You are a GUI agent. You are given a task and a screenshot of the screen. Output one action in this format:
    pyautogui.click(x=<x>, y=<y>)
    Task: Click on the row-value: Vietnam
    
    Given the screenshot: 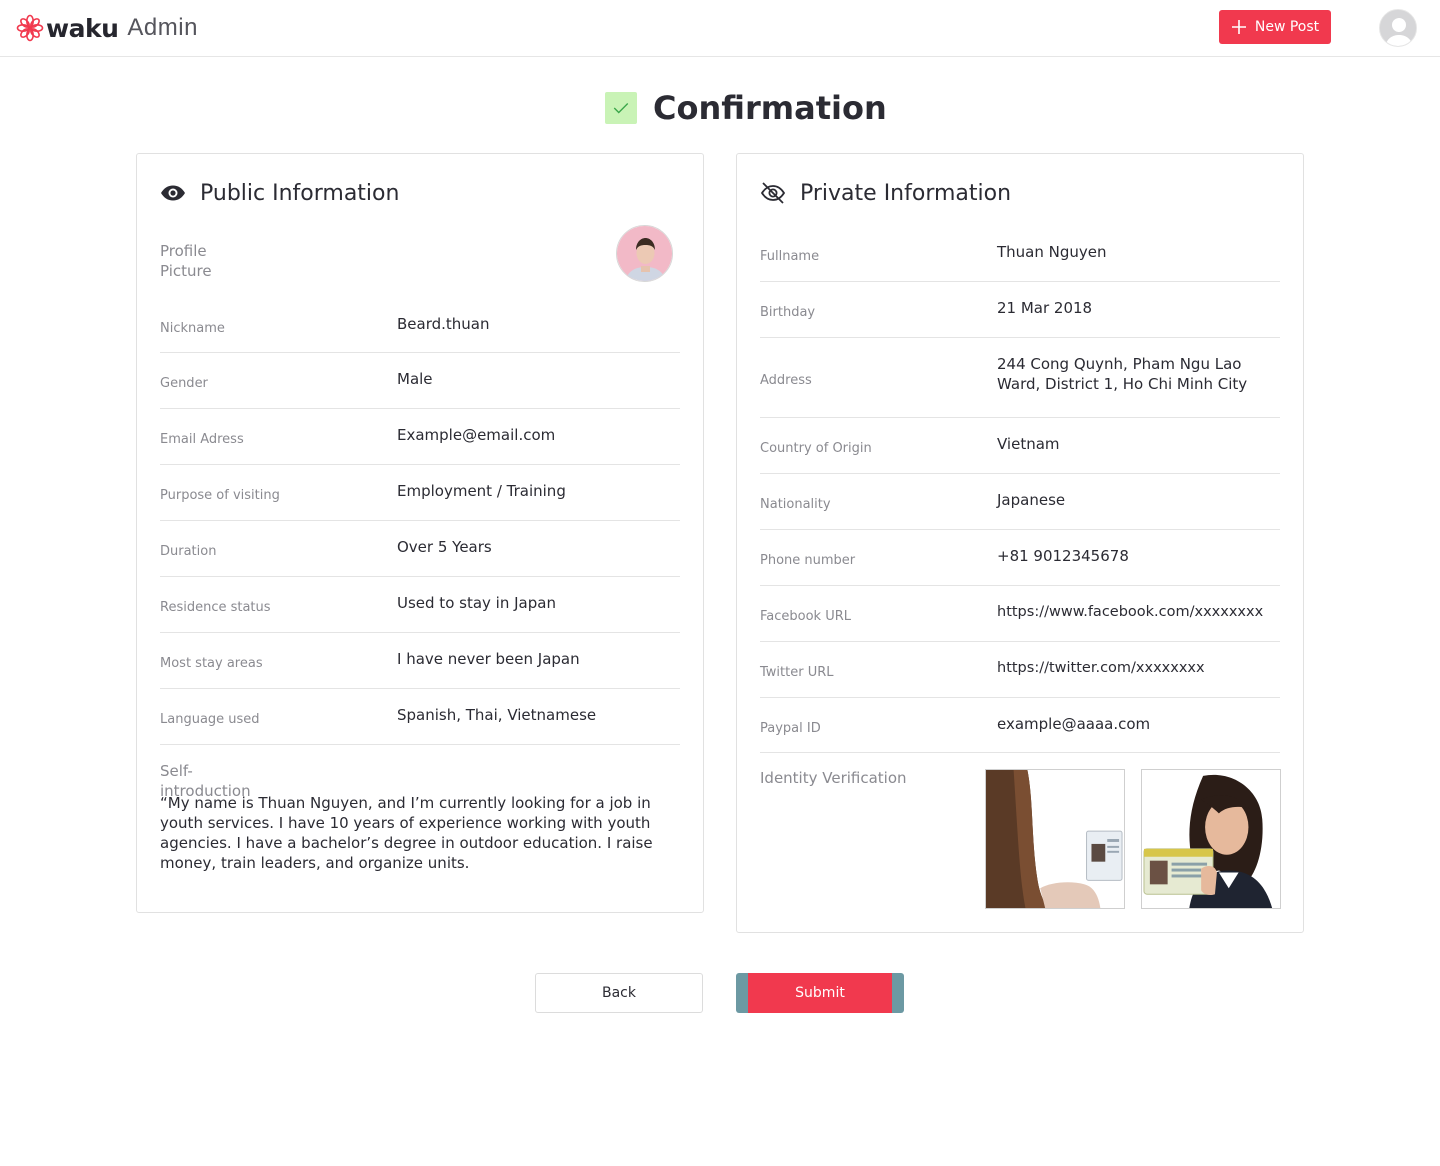 What is the action you would take?
    pyautogui.click(x=1028, y=444)
    